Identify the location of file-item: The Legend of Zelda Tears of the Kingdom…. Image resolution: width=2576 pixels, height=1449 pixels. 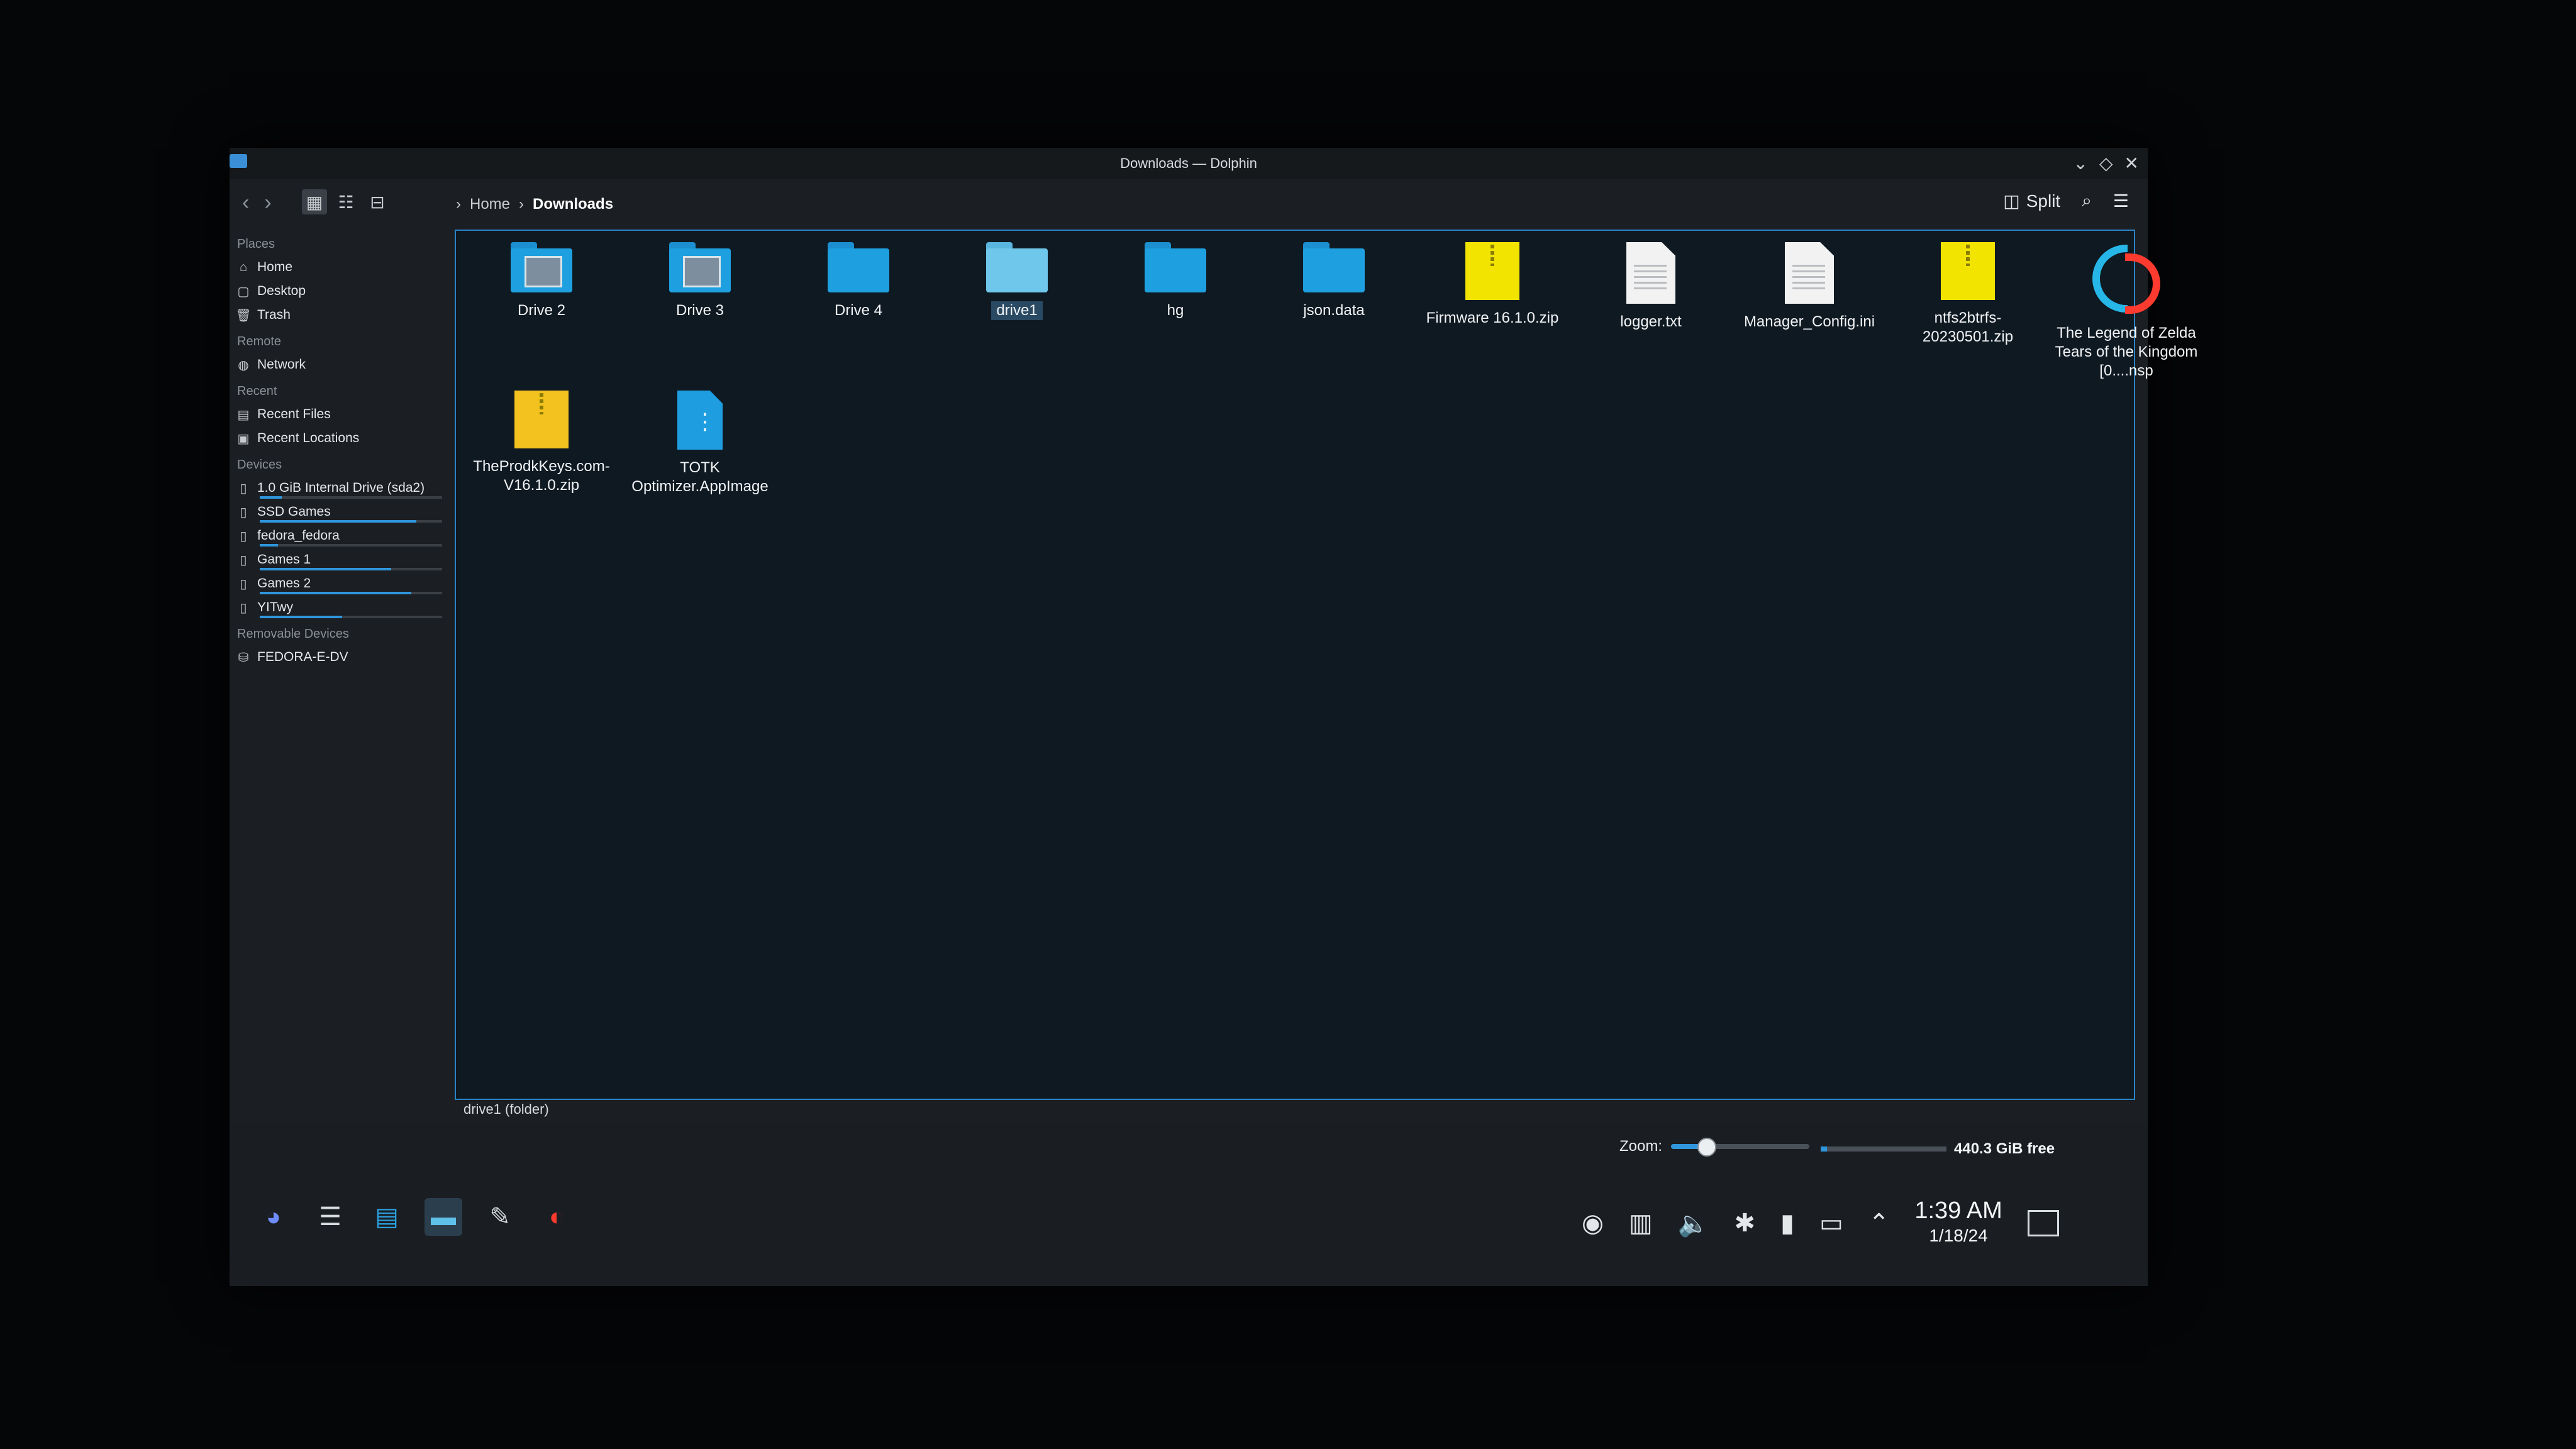
(2126, 311).